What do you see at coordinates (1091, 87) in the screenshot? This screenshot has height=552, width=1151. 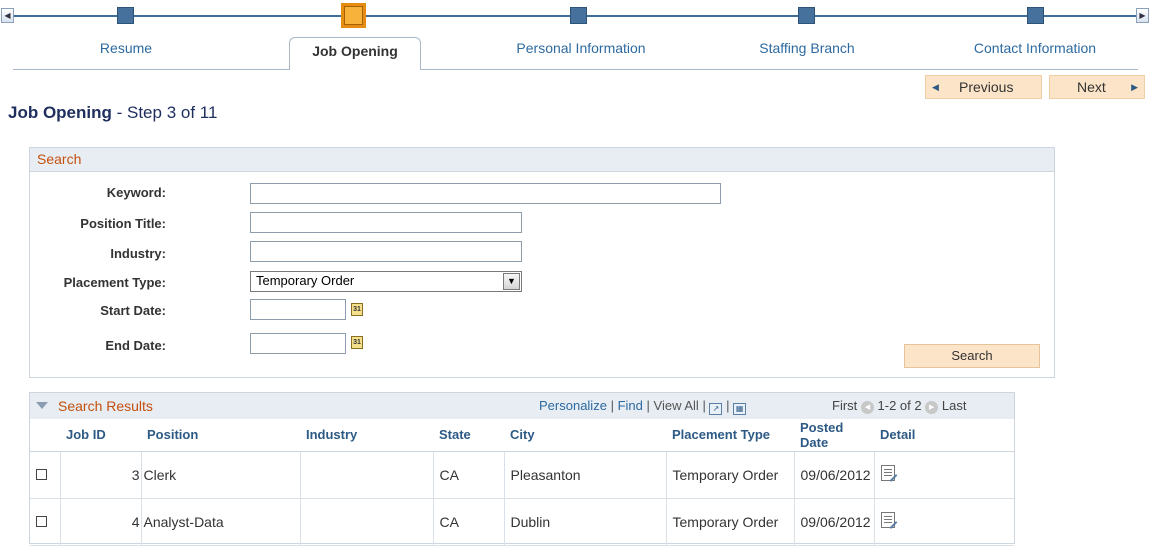 I see `next-label: Next` at bounding box center [1091, 87].